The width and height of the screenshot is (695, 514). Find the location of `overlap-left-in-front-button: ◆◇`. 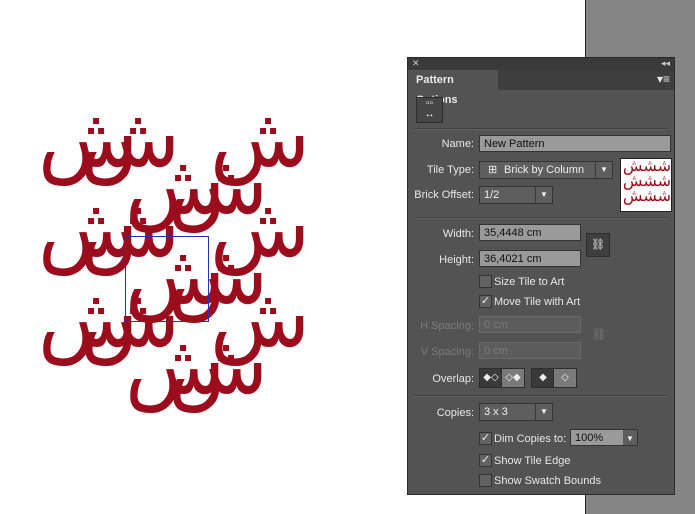

overlap-left-in-front-button: ◆◇ is located at coordinates (491, 378).